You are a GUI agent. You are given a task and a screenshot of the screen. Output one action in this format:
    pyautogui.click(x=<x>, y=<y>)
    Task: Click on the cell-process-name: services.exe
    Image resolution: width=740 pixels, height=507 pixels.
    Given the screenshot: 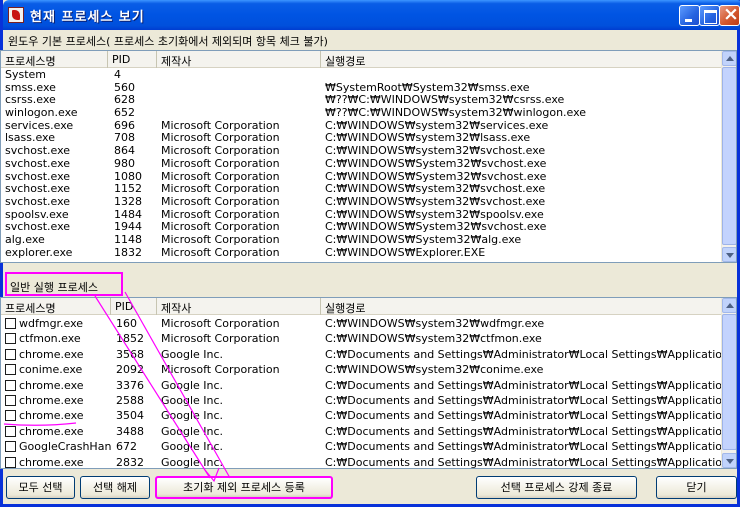 What is the action you would take?
    pyautogui.click(x=39, y=125)
    